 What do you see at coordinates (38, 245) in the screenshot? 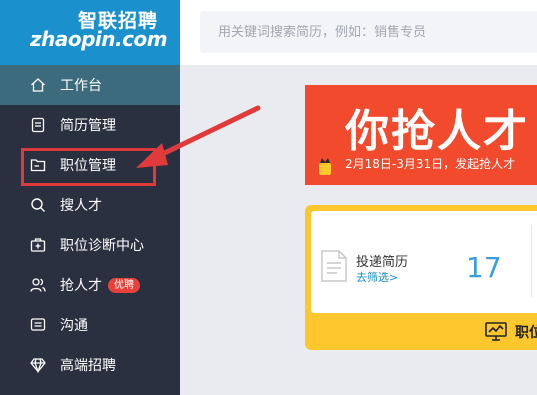
I see `medical-kit-icon` at bounding box center [38, 245].